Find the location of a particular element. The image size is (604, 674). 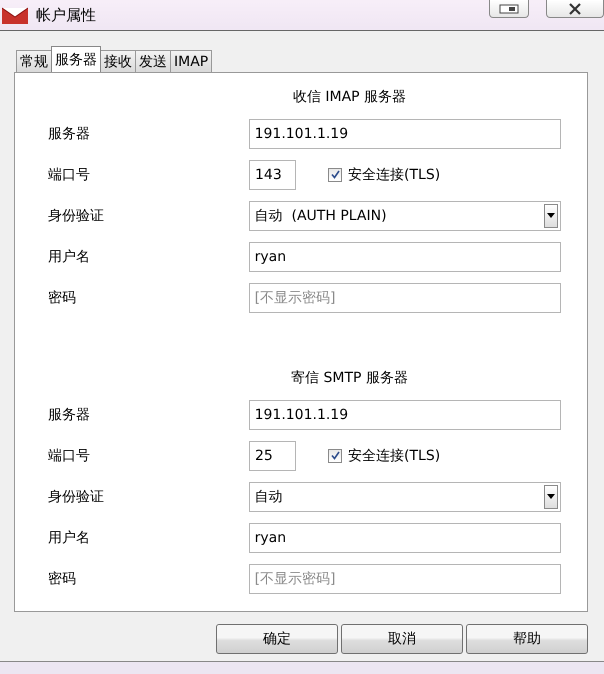

dialog-button: 取消 is located at coordinates (402, 639).